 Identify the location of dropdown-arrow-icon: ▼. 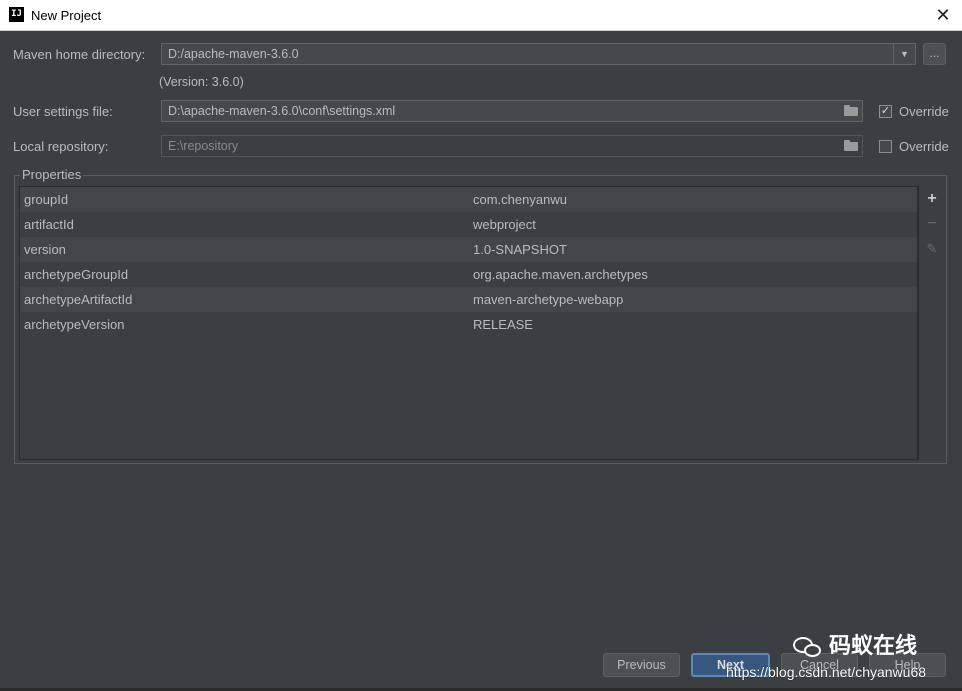
(904, 54).